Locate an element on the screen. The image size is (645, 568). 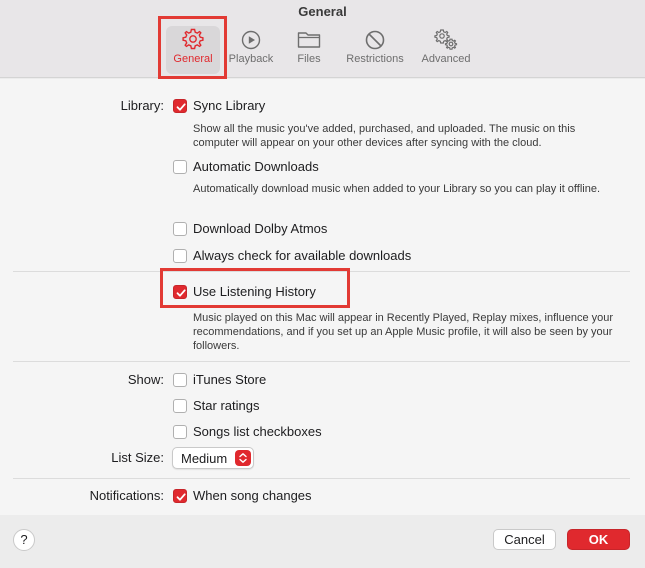
itunes-store-checkbox is located at coordinates (180, 380).